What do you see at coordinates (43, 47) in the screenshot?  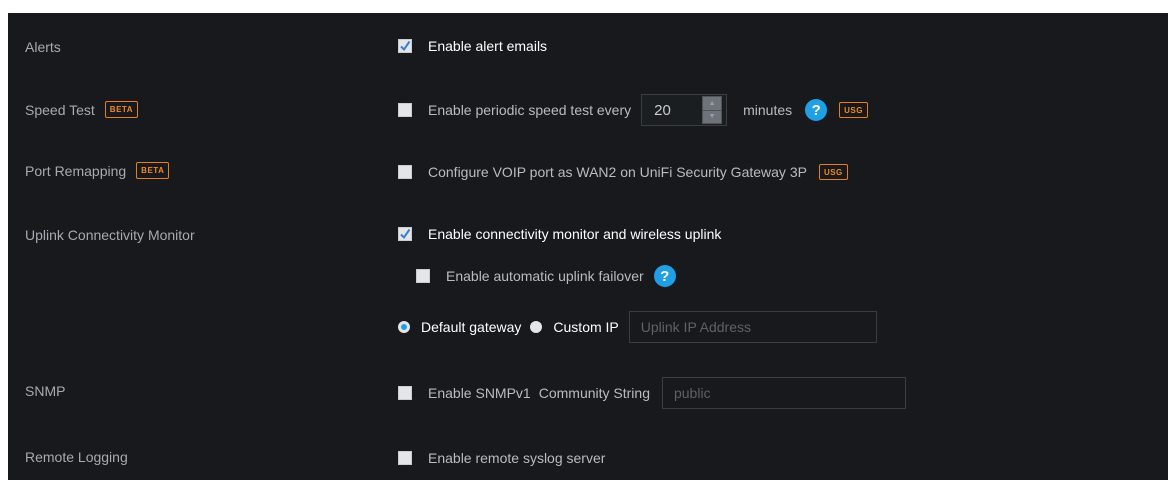 I see `alerts-label: Alerts` at bounding box center [43, 47].